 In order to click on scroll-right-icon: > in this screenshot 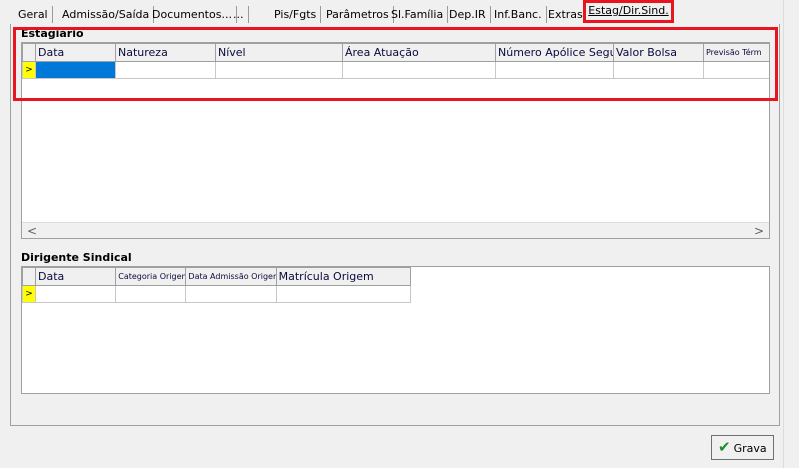, I will do `click(759, 230)`.